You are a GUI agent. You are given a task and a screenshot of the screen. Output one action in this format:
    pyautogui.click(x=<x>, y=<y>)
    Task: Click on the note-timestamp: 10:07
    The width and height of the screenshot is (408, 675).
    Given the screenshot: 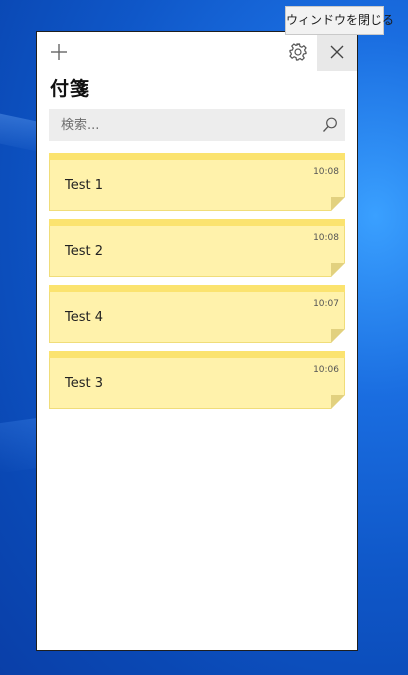 What is the action you would take?
    pyautogui.click(x=326, y=304)
    